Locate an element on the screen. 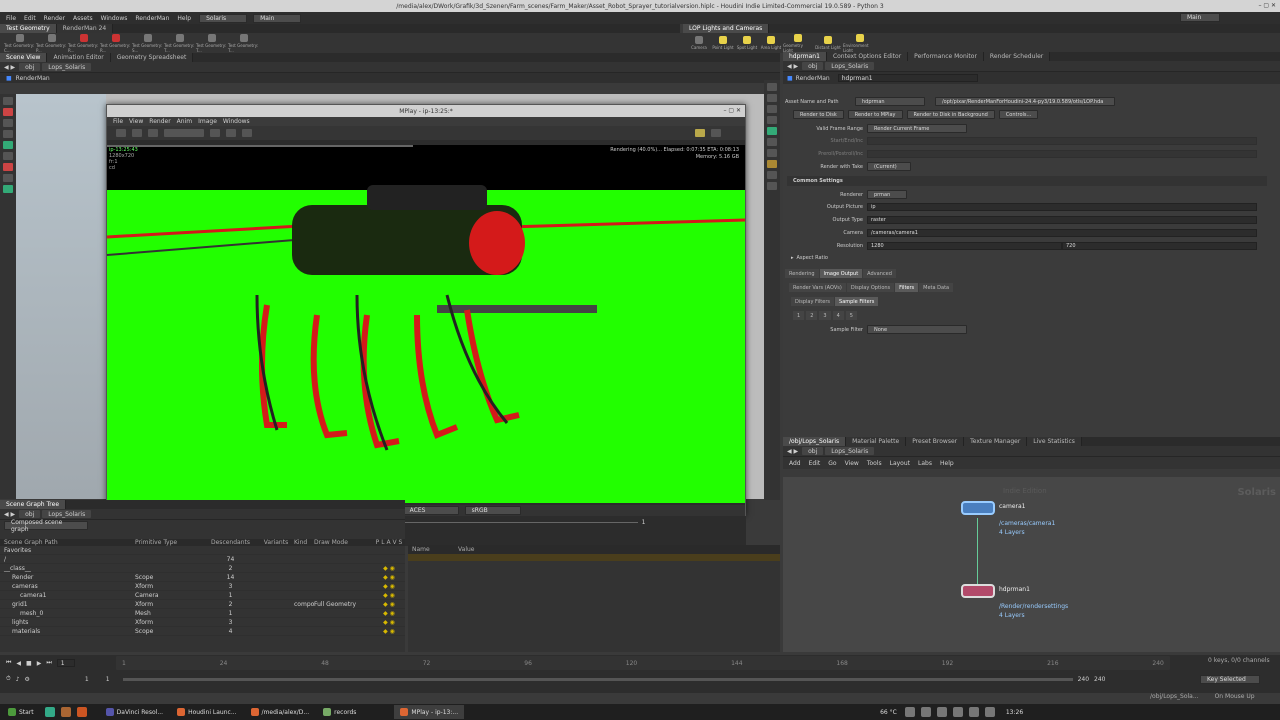  range-end-field: 240 is located at coordinates (1083, 679).